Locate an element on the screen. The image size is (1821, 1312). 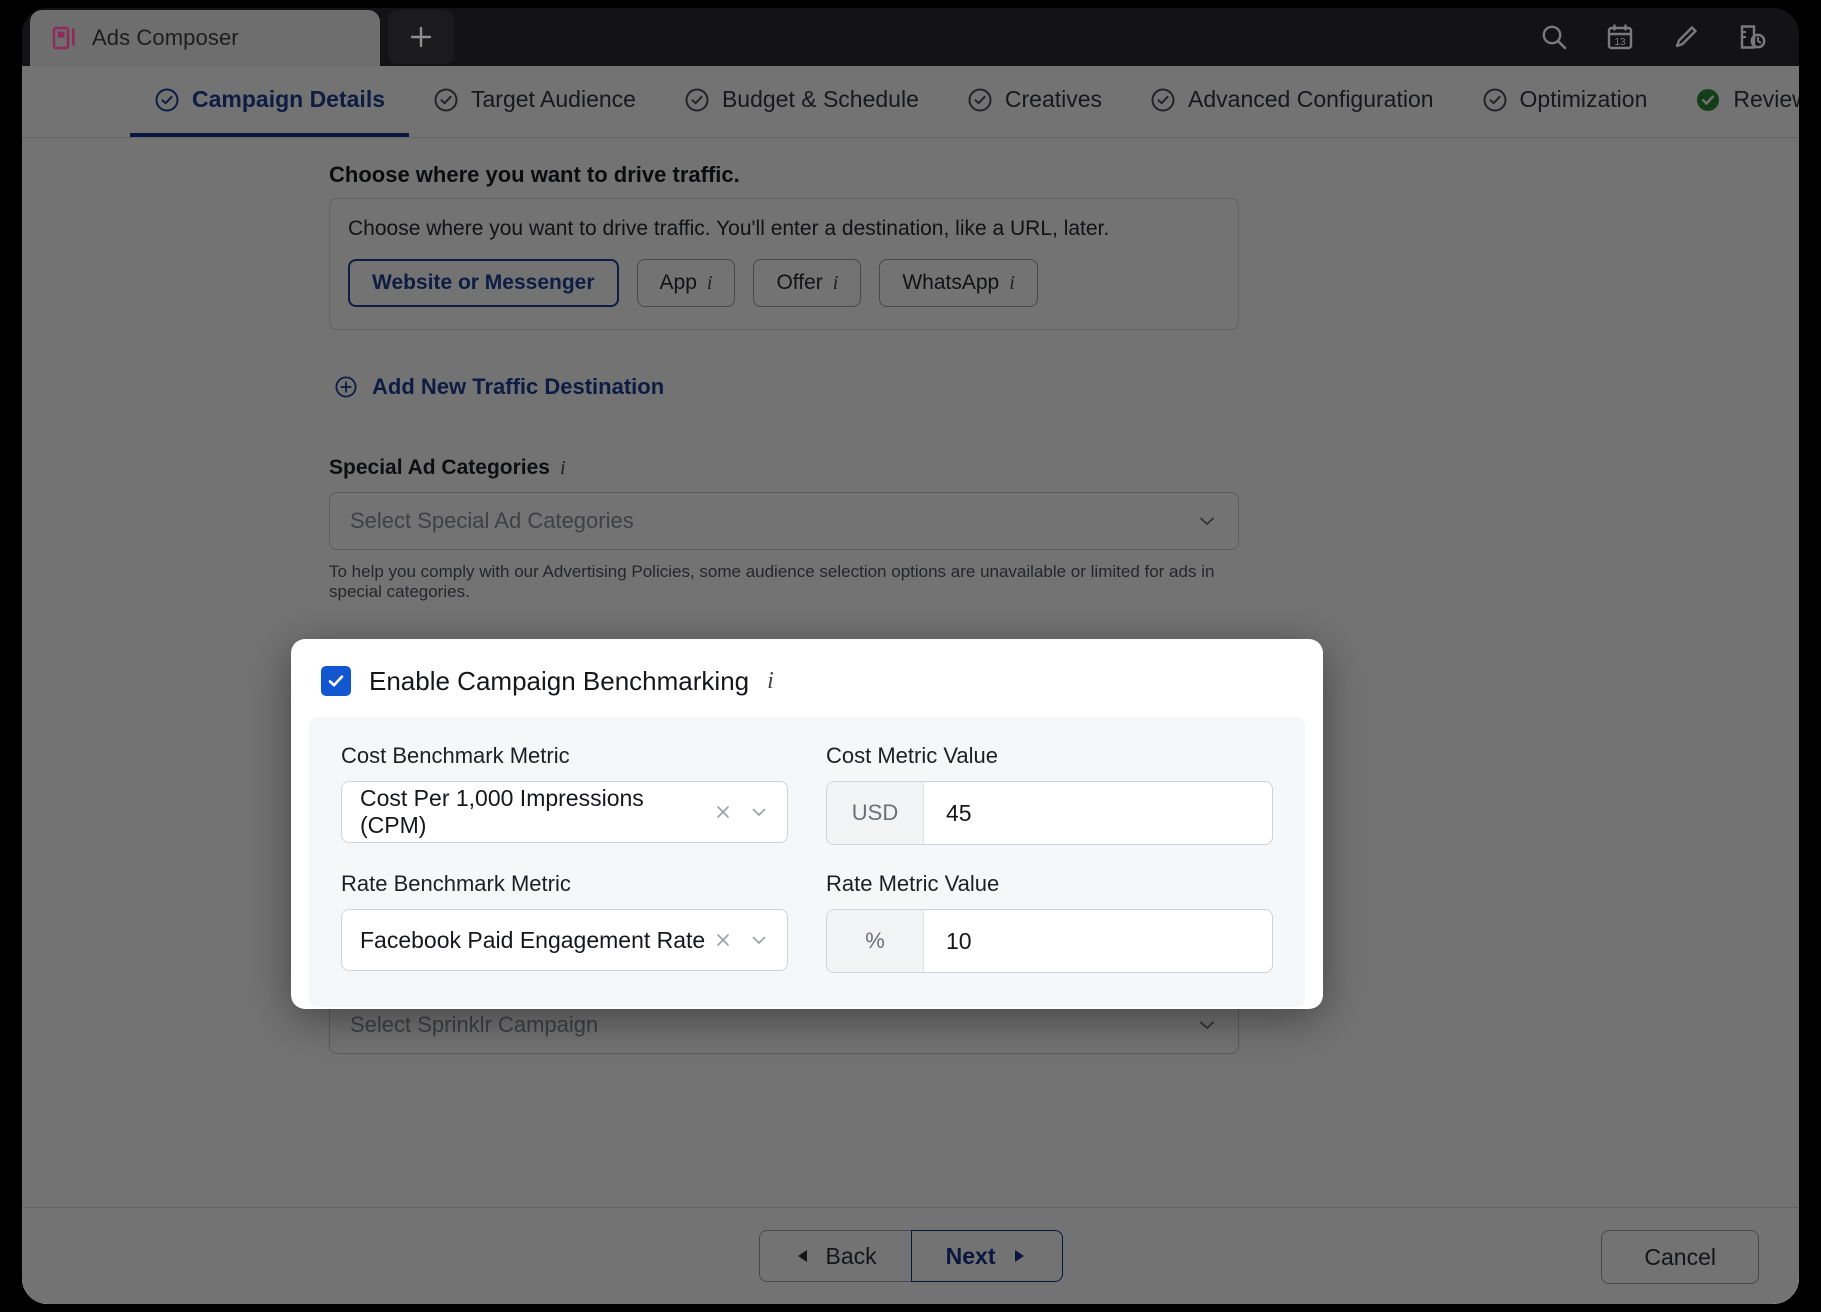
tab-target-audience: Target Audience is located at coordinates (534, 101).